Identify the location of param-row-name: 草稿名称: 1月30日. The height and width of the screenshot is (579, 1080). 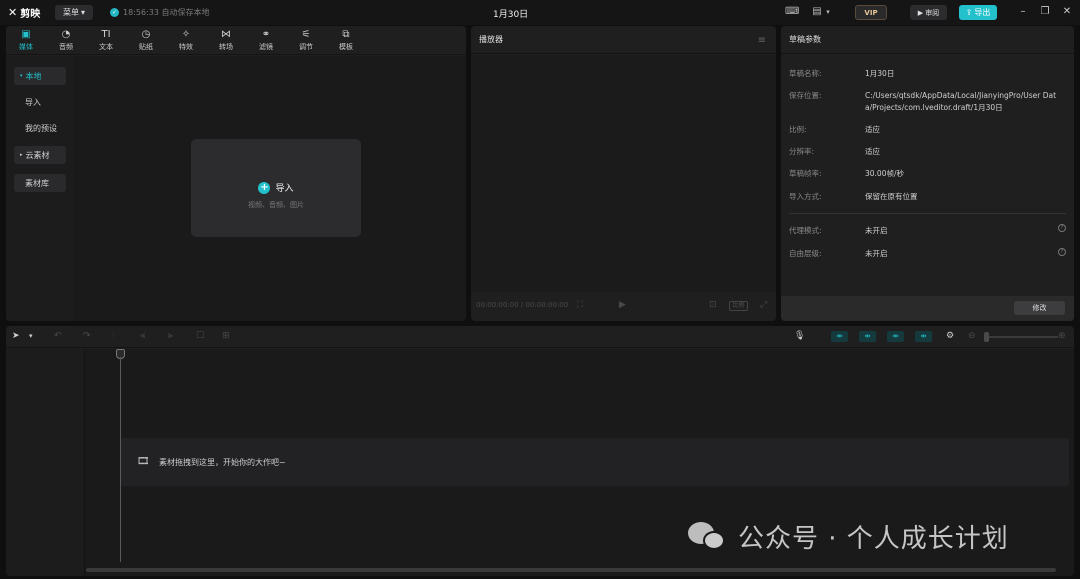
(929, 74).